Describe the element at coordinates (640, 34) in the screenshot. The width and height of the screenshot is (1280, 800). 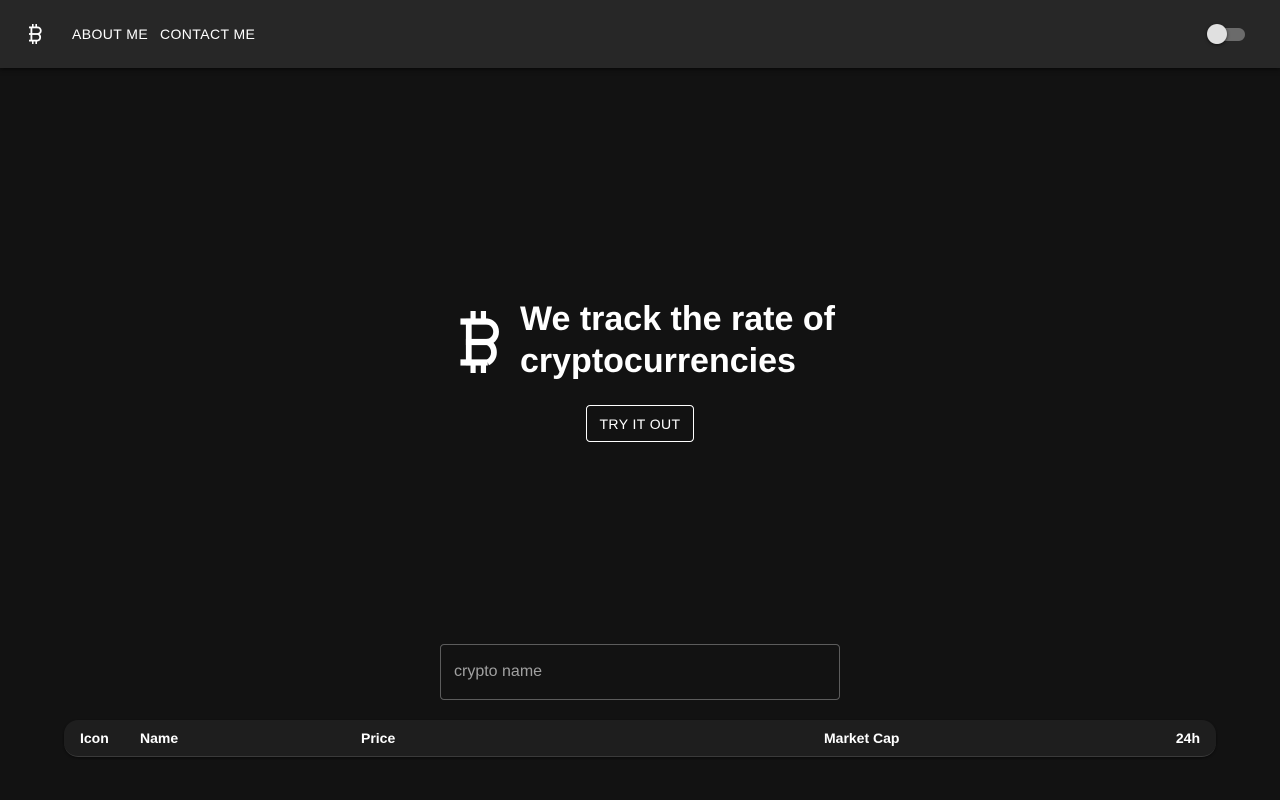
I see `app-bar: ABOUT ME CONTACT ME` at that location.